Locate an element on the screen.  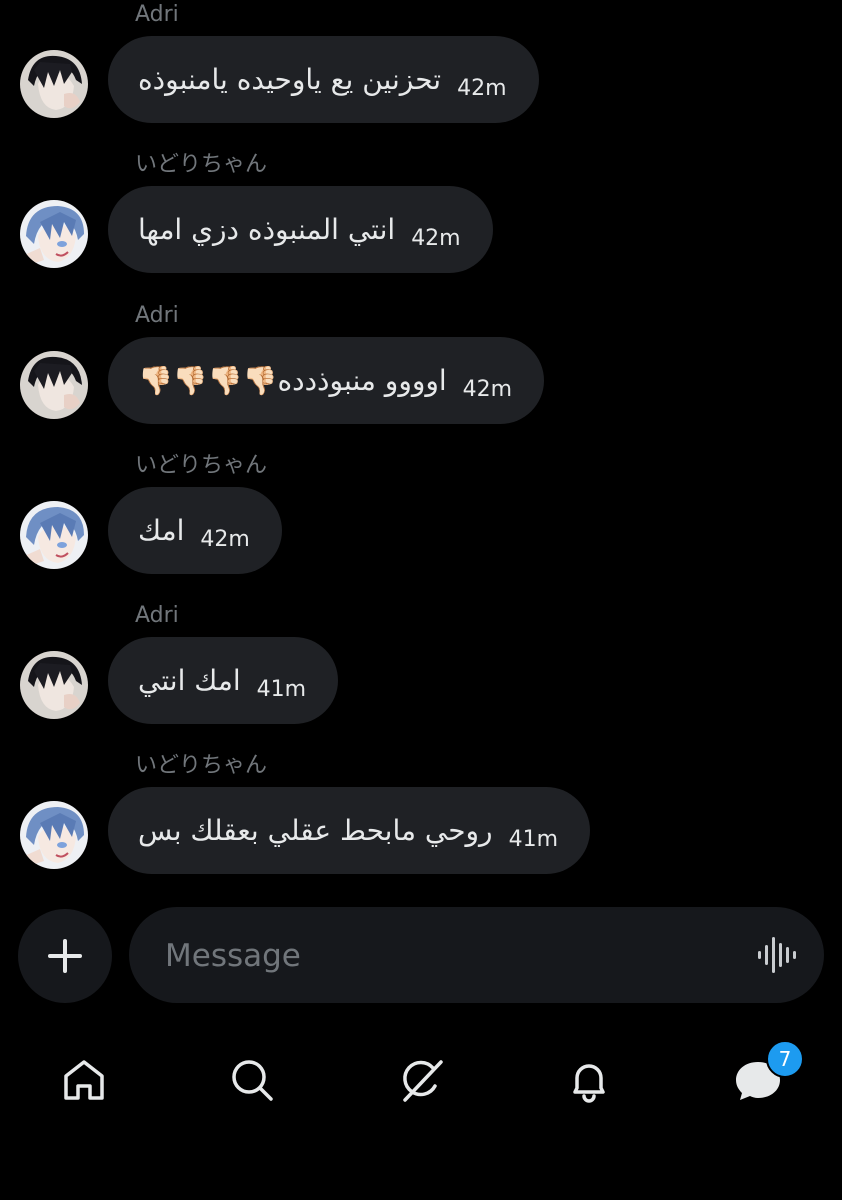
message-bubble: تحزنين يع ياوحيده يامنبوذه 42m is located at coordinates (323, 79).